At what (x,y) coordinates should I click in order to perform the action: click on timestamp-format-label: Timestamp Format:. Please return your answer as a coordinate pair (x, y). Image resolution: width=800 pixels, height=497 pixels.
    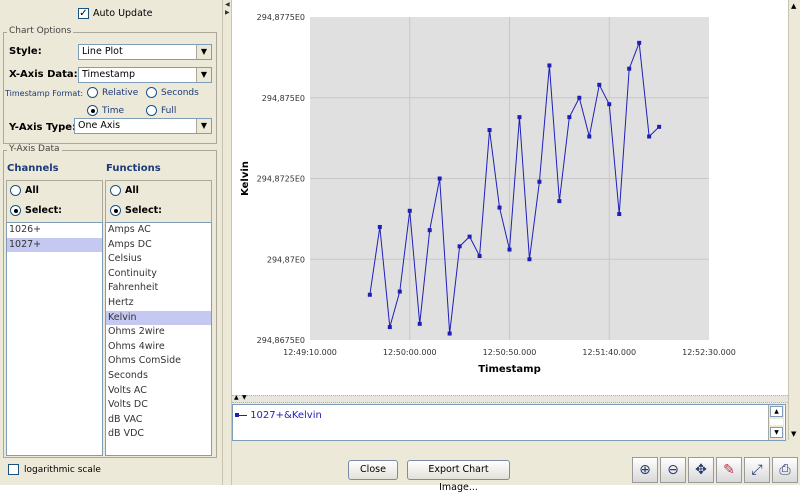
    Looking at the image, I should click on (44, 93).